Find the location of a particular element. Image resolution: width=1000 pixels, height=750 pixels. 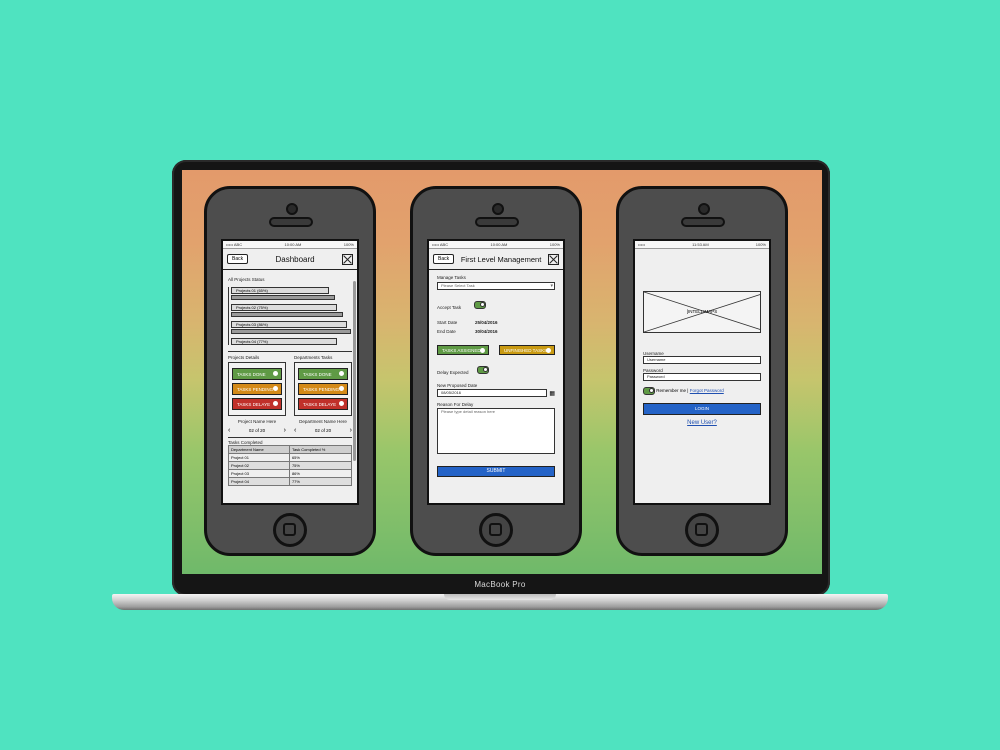

table-row: Project 03 86% is located at coordinates (290, 473).